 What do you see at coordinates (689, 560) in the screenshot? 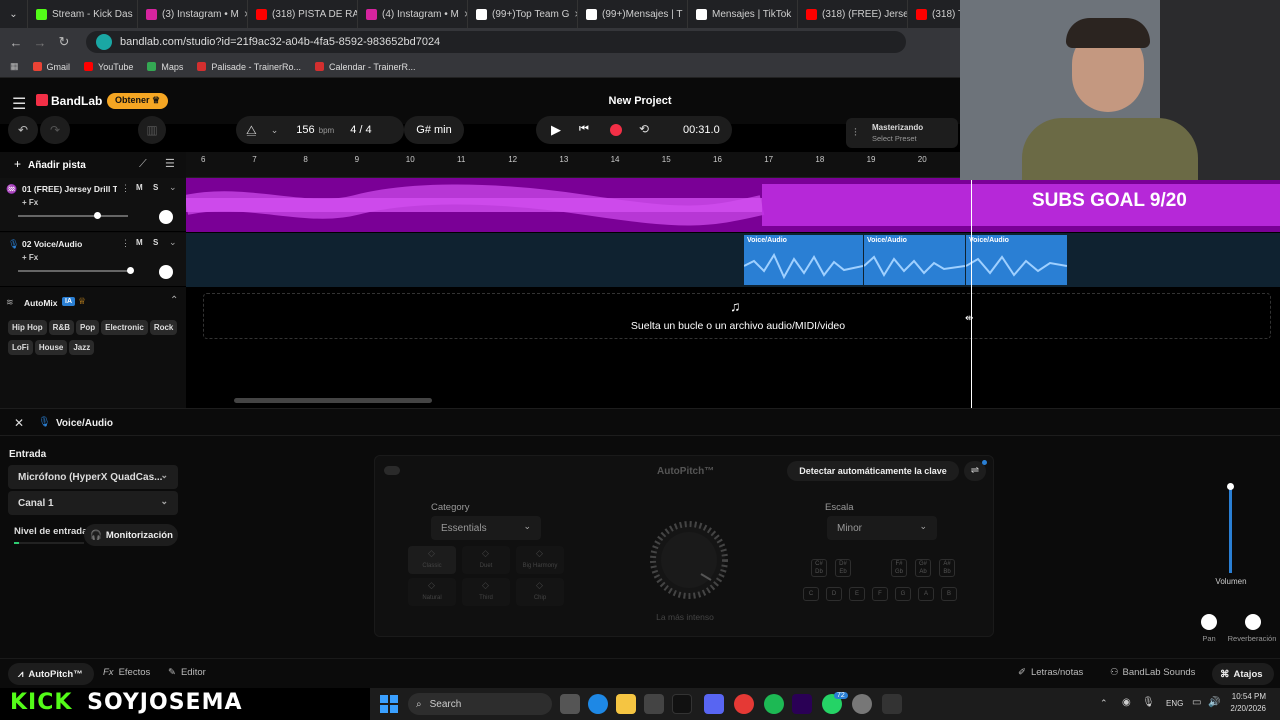
I see `intensity-dial` at bounding box center [689, 560].